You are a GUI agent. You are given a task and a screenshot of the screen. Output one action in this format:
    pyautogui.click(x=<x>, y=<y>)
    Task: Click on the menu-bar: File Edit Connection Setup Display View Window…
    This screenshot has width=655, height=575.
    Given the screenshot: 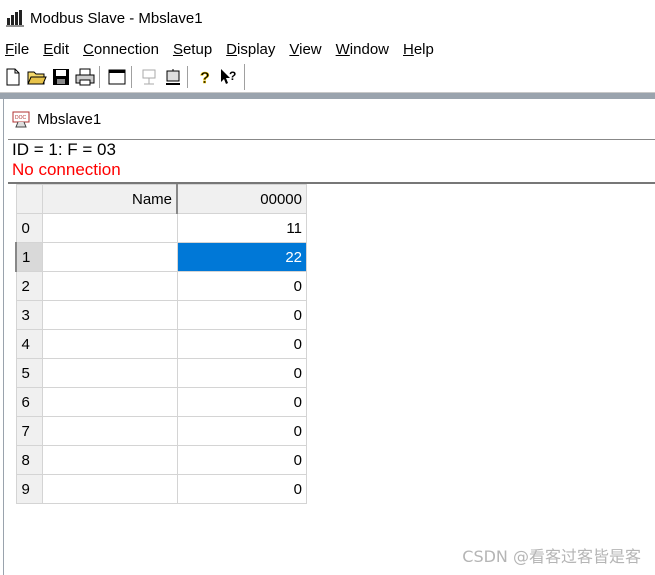 What is the action you would take?
    pyautogui.click(x=327, y=49)
    